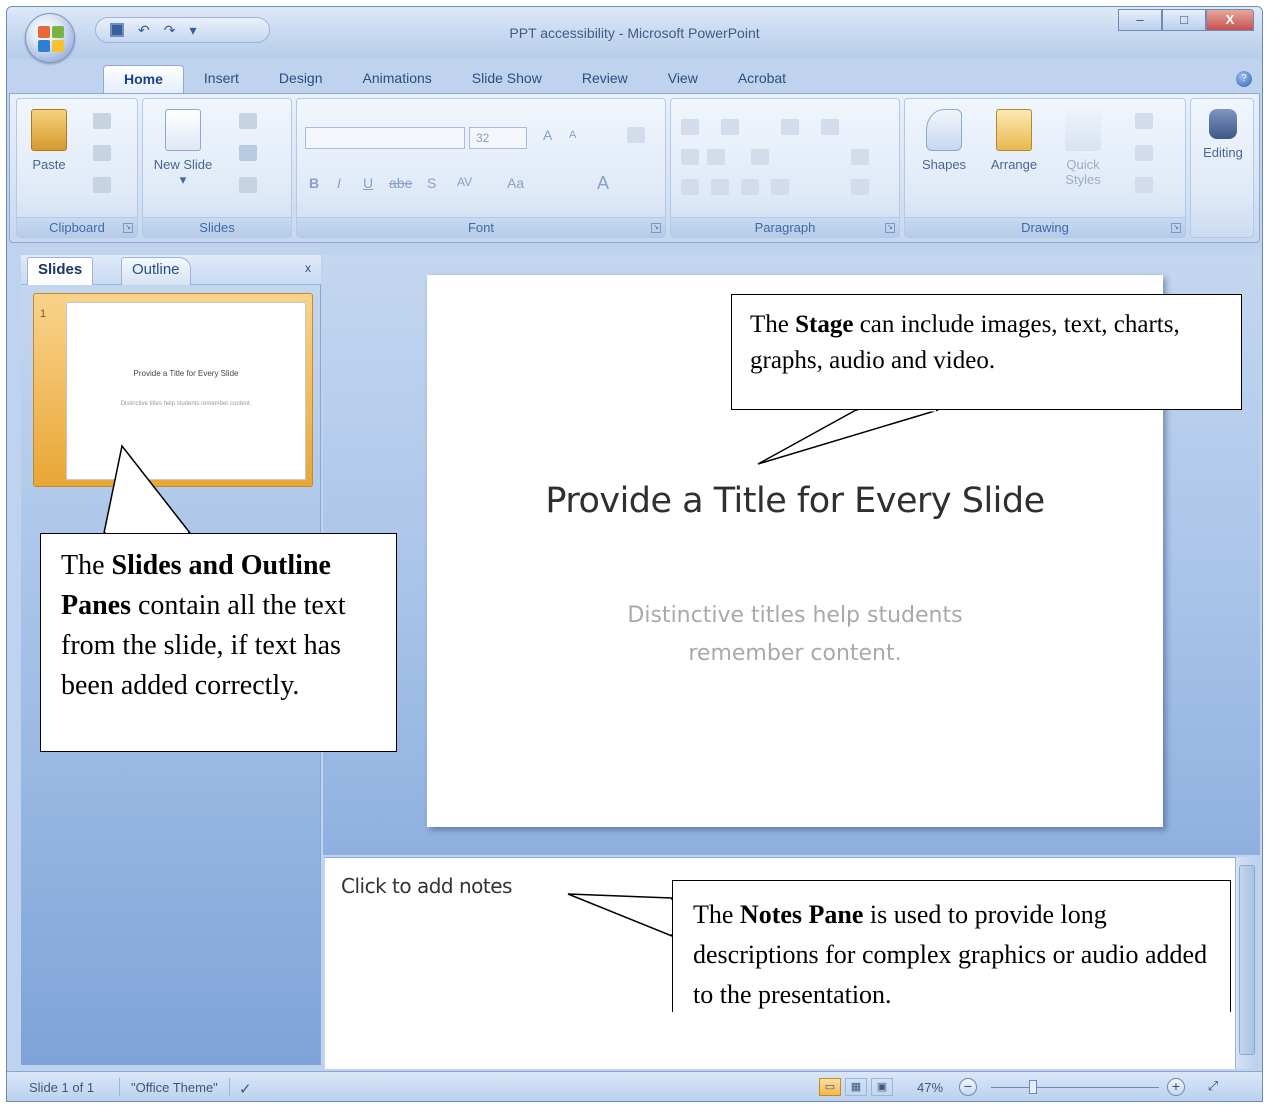 Image resolution: width=1269 pixels, height=1106 pixels. I want to click on drawing-group: Shapes Arrange Quick Styles Drawing ↘, so click(1045, 168).